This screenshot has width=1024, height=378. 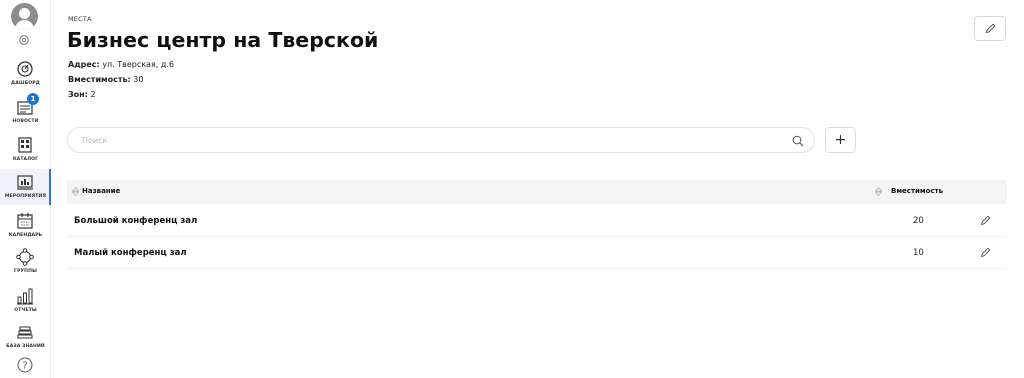 I want to click on groups-icon, so click(x=25, y=257).